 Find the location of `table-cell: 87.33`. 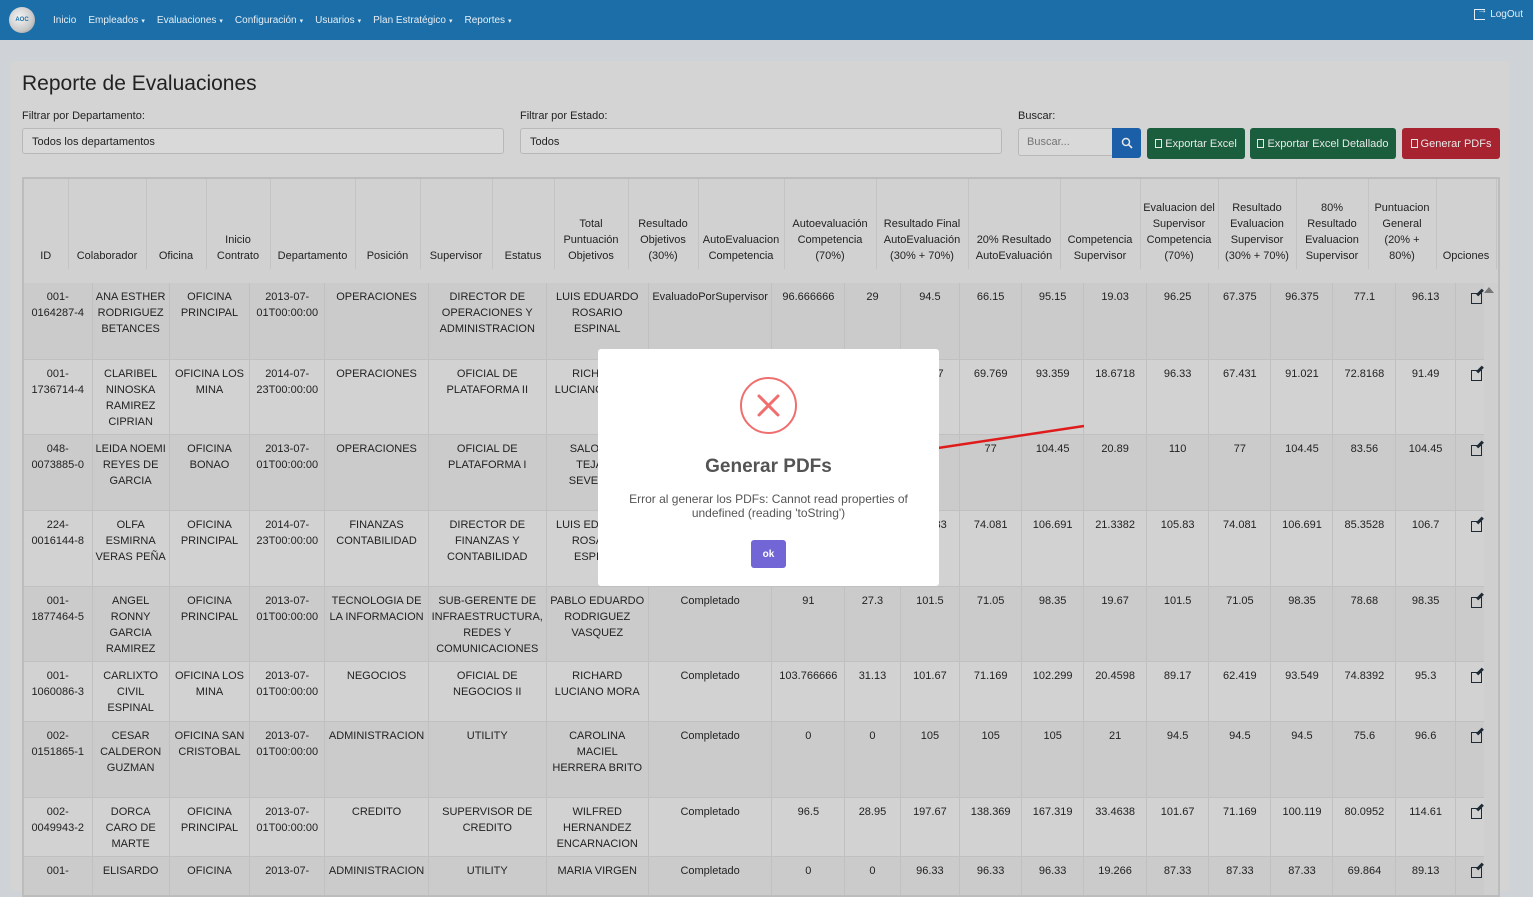

table-cell: 87.33 is located at coordinates (1240, 875).